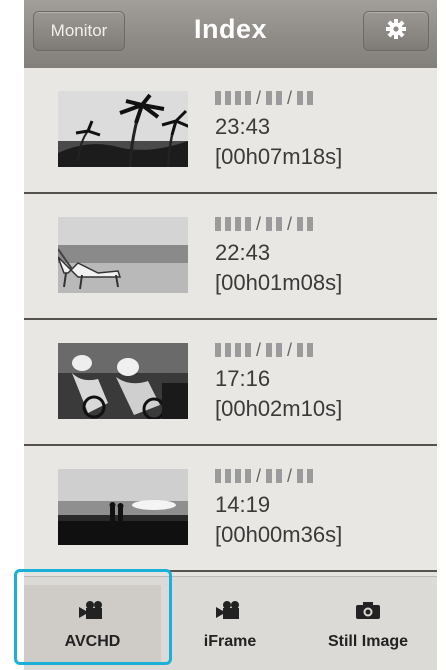  What do you see at coordinates (243, 126) in the screenshot?
I see `recording-time: 23:43` at bounding box center [243, 126].